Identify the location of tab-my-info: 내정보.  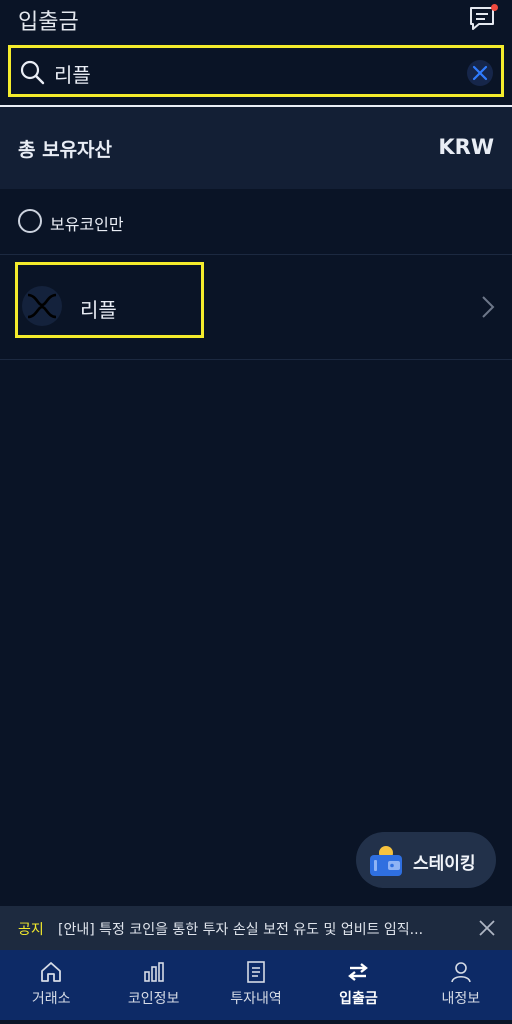
(461, 985).